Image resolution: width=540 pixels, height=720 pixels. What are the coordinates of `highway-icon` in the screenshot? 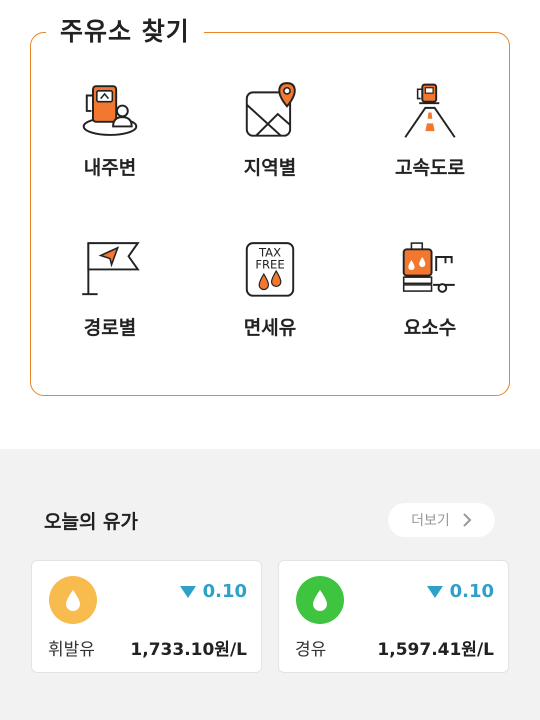 It's located at (430, 110).